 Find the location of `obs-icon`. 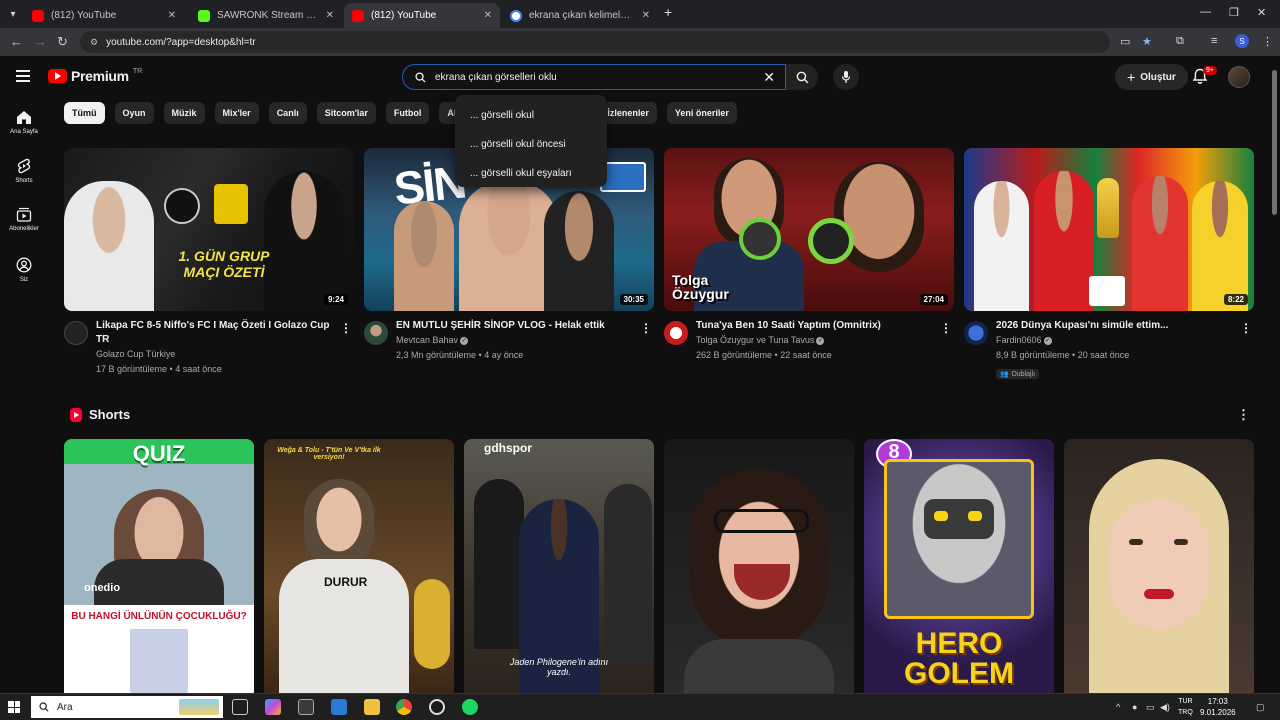

obs-icon is located at coordinates (437, 707).